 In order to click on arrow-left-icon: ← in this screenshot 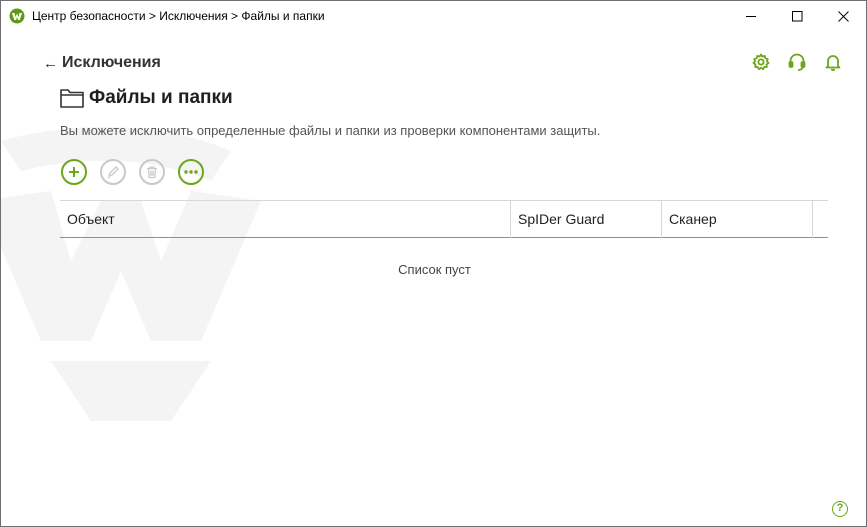, I will do `click(50, 63)`.